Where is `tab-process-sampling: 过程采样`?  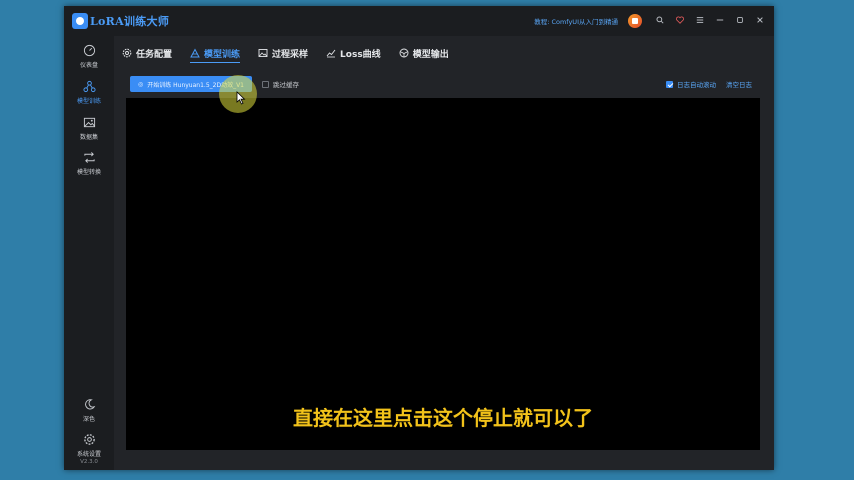 tab-process-sampling: 过程采样 is located at coordinates (283, 53).